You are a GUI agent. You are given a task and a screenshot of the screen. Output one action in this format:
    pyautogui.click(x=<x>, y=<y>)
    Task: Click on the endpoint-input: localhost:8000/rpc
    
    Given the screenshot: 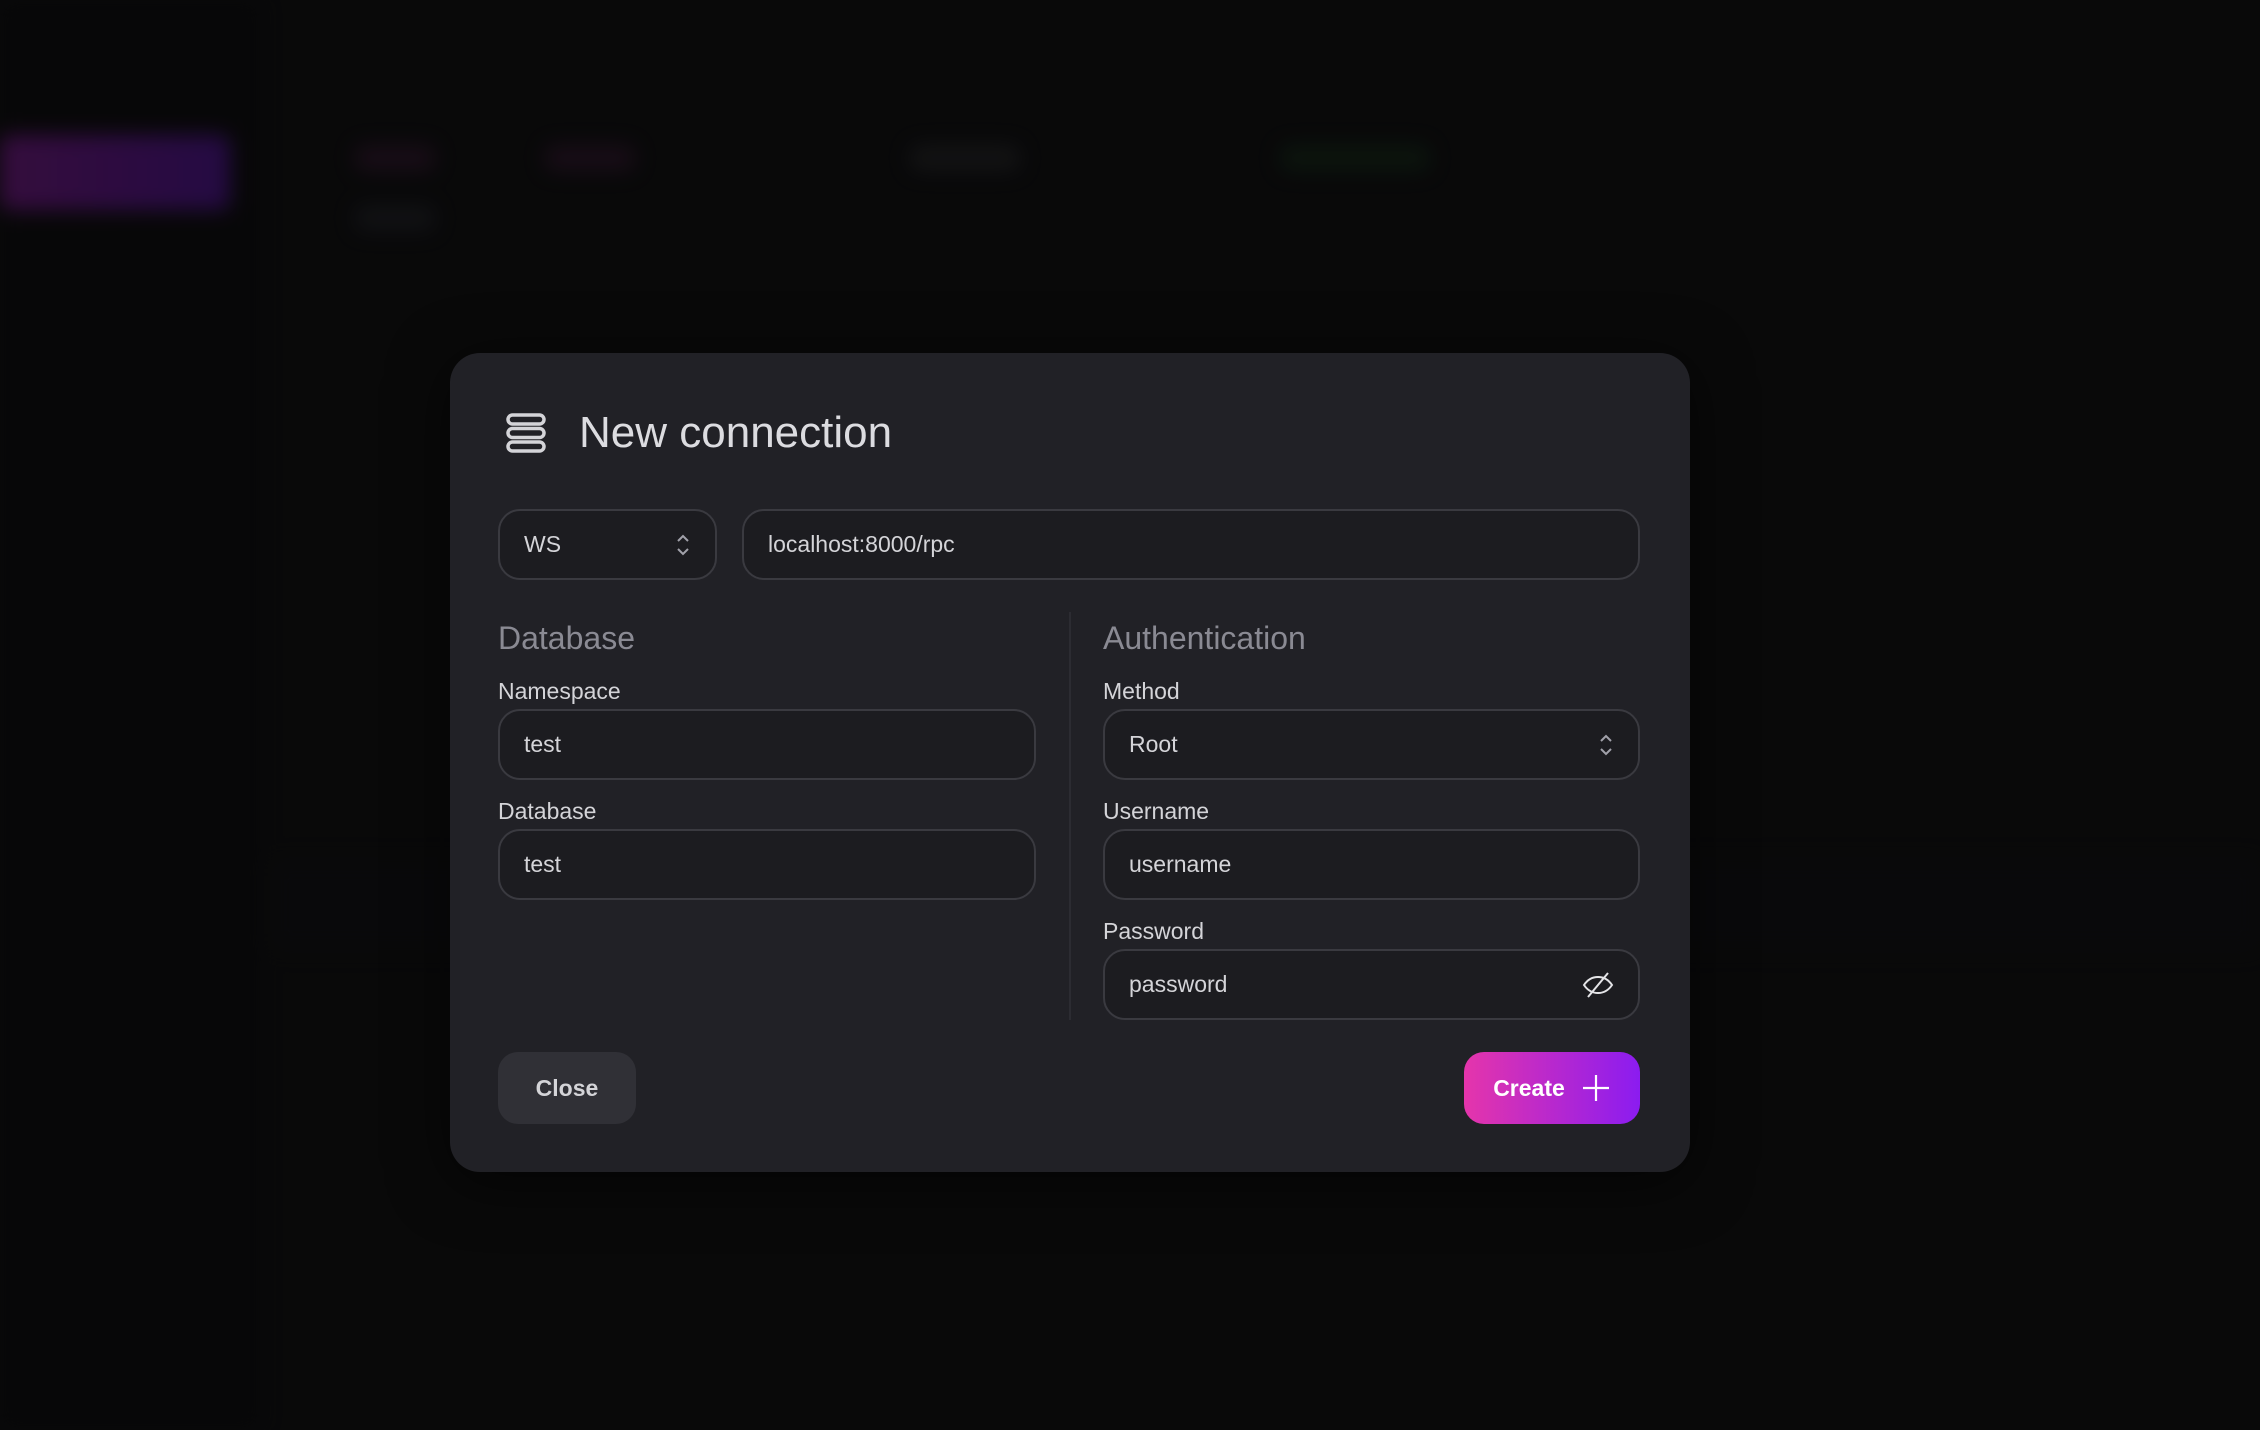 What is the action you would take?
    pyautogui.click(x=1191, y=544)
    